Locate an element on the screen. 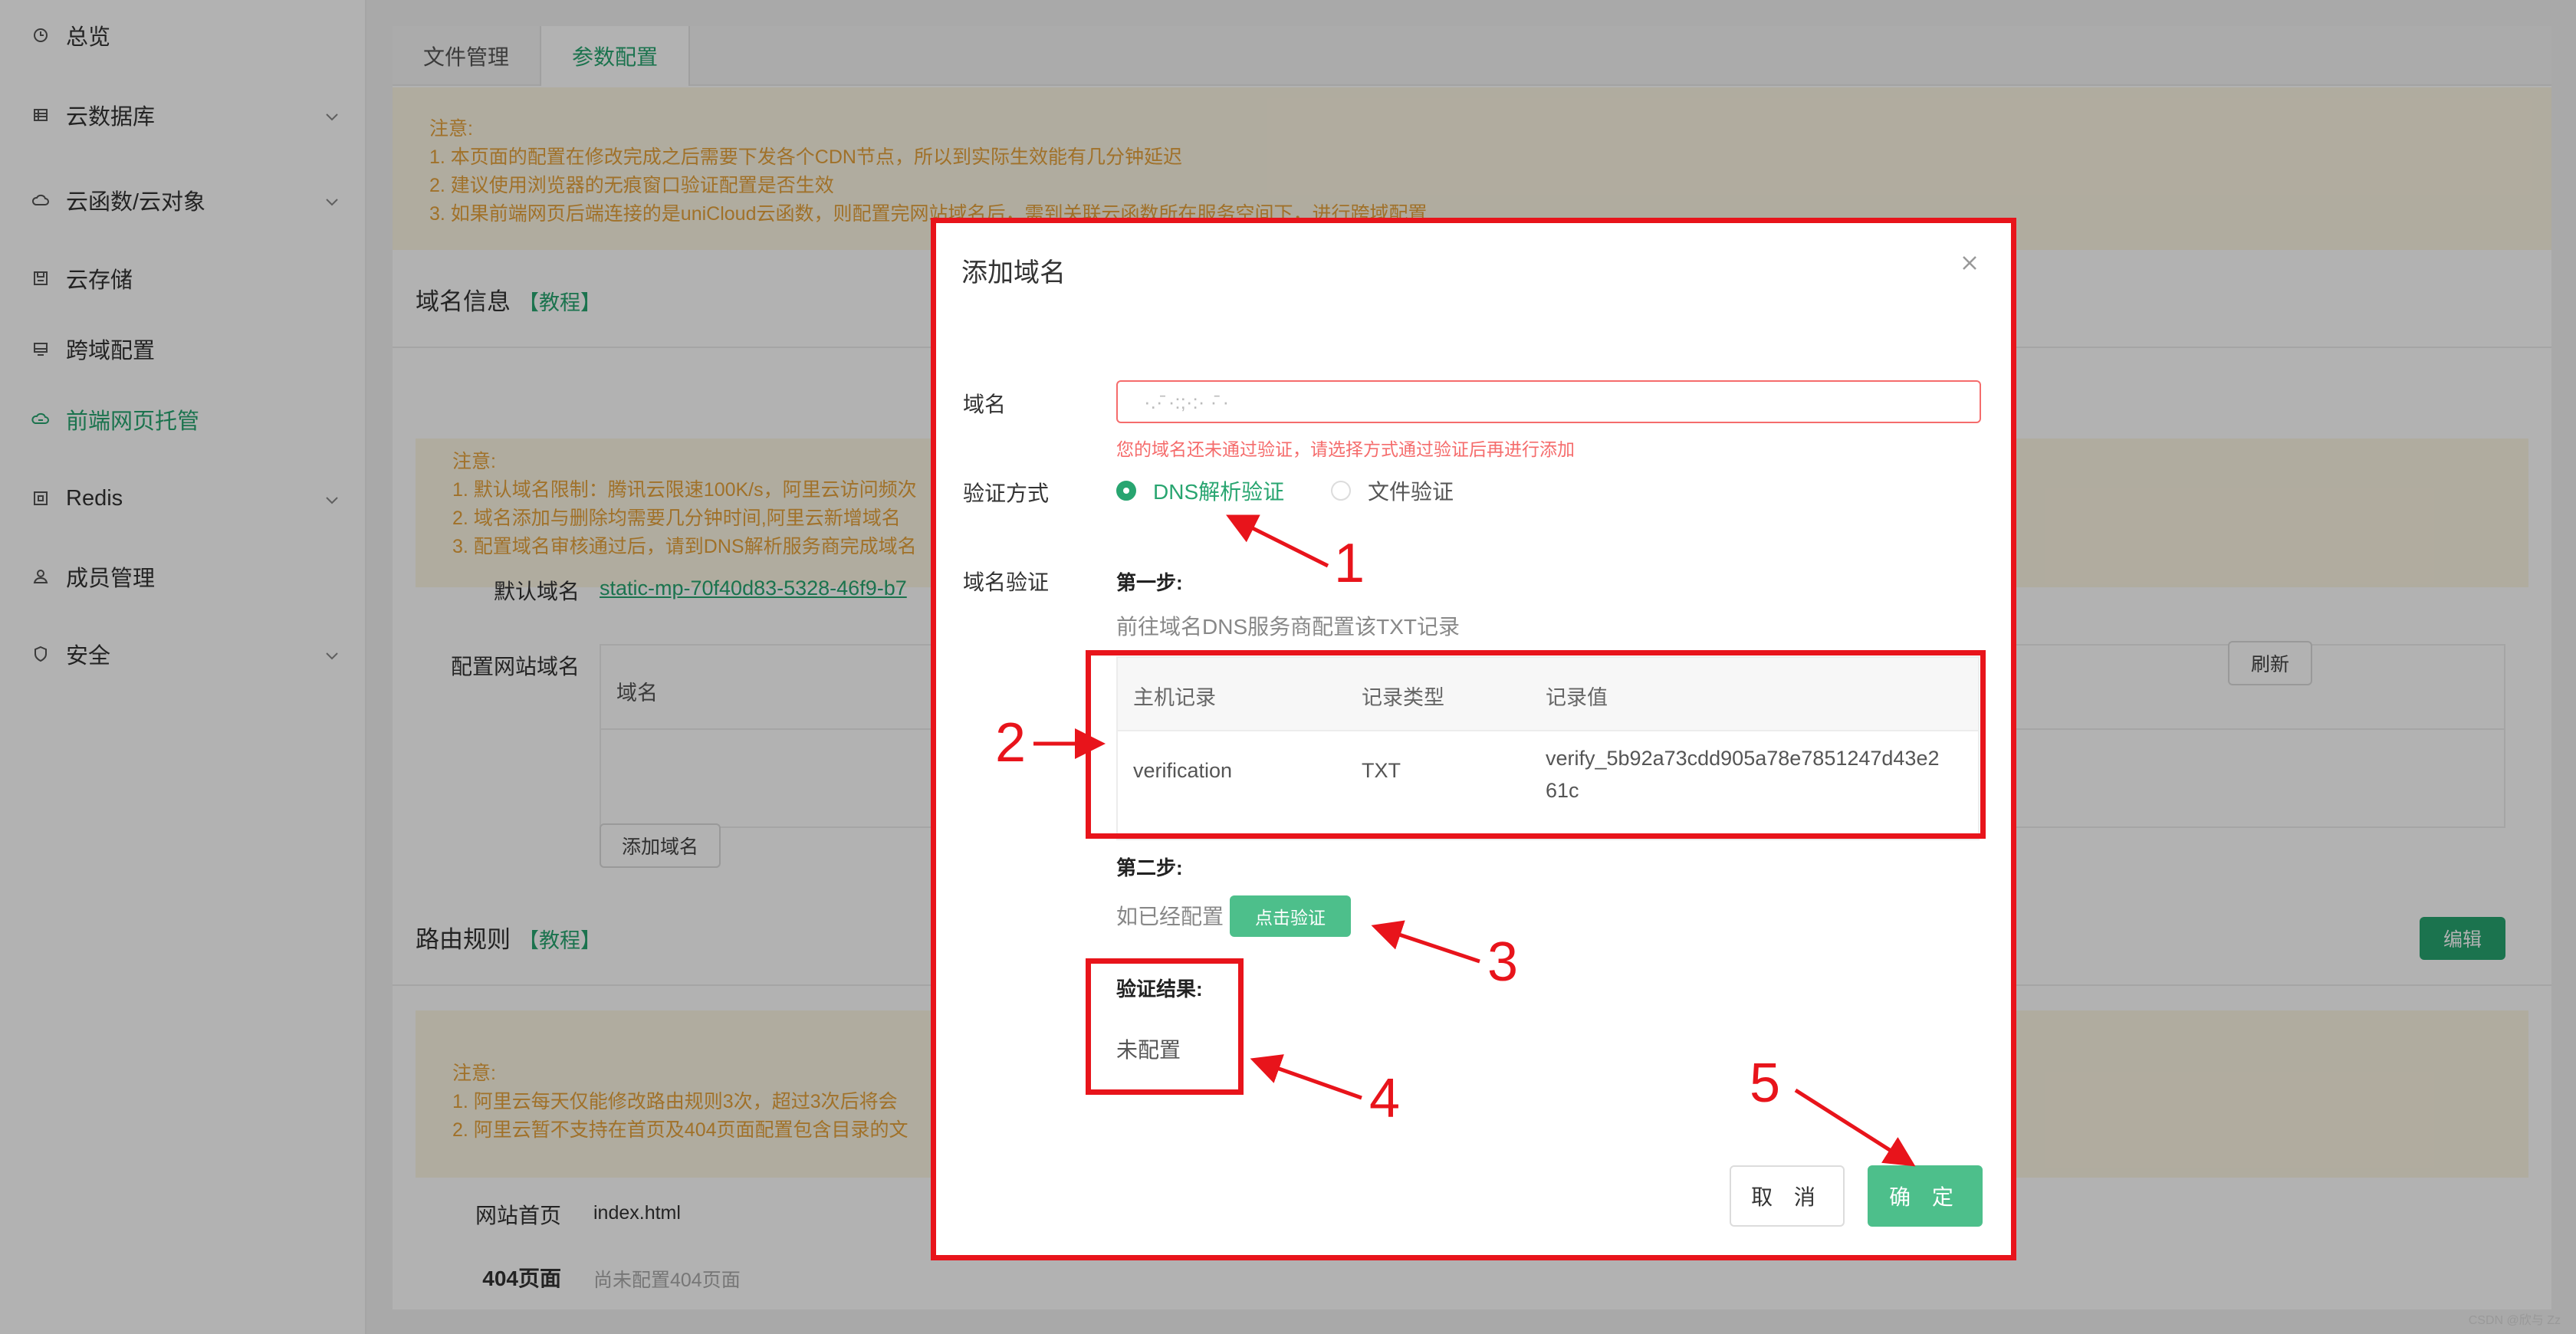 Image resolution: width=2576 pixels, height=1334 pixels. annotation-number-4: 4 is located at coordinates (1385, 1098).